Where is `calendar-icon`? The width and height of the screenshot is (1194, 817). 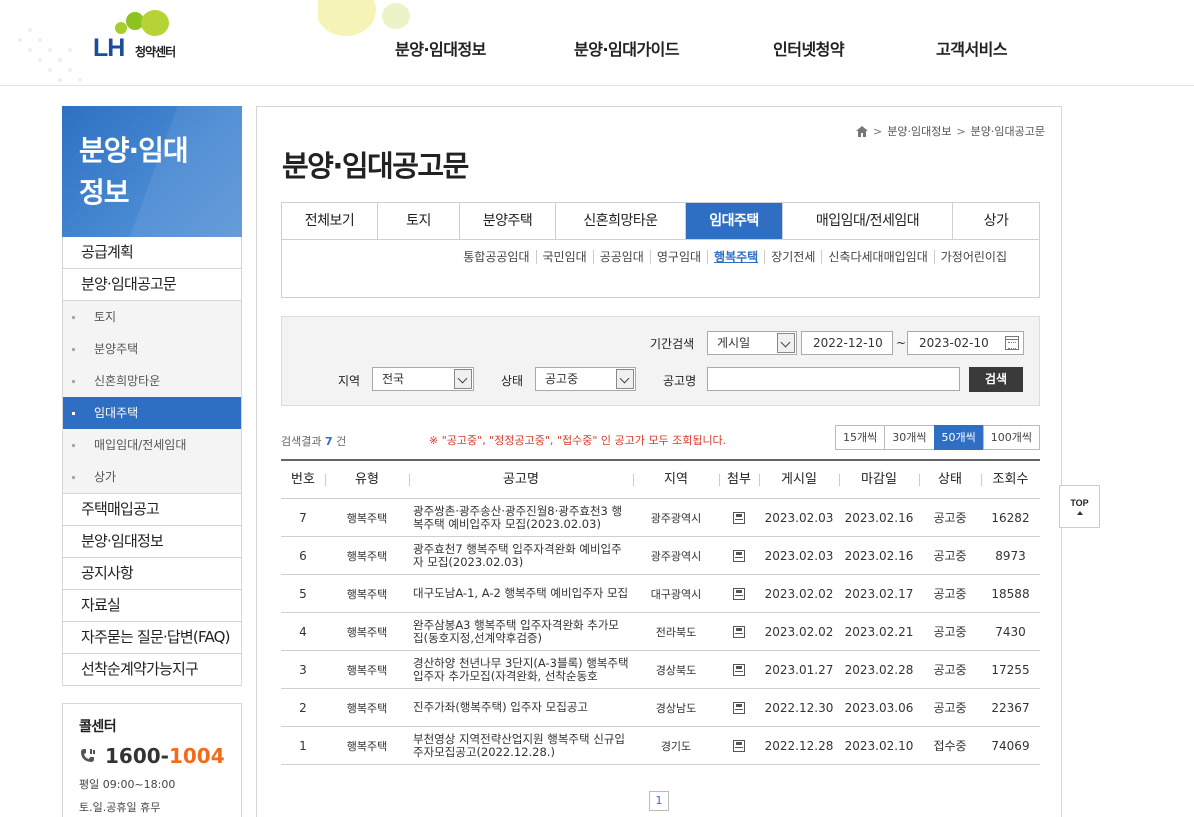
calendar-icon is located at coordinates (1012, 343).